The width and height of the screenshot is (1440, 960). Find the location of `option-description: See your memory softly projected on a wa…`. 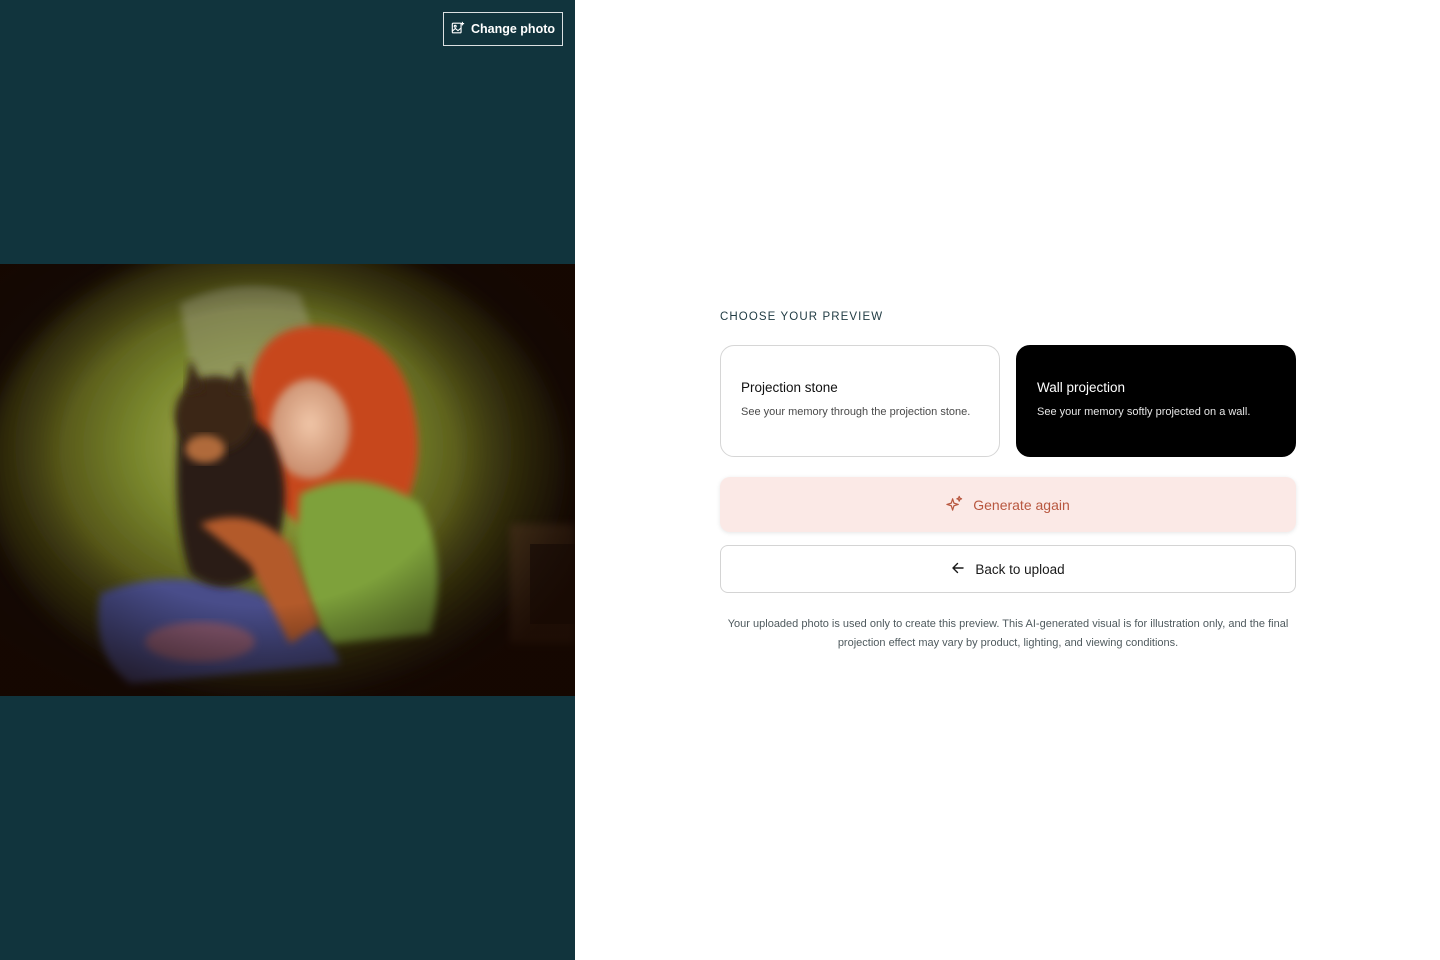

option-description: See your memory softly projected on a wa… is located at coordinates (1144, 412).